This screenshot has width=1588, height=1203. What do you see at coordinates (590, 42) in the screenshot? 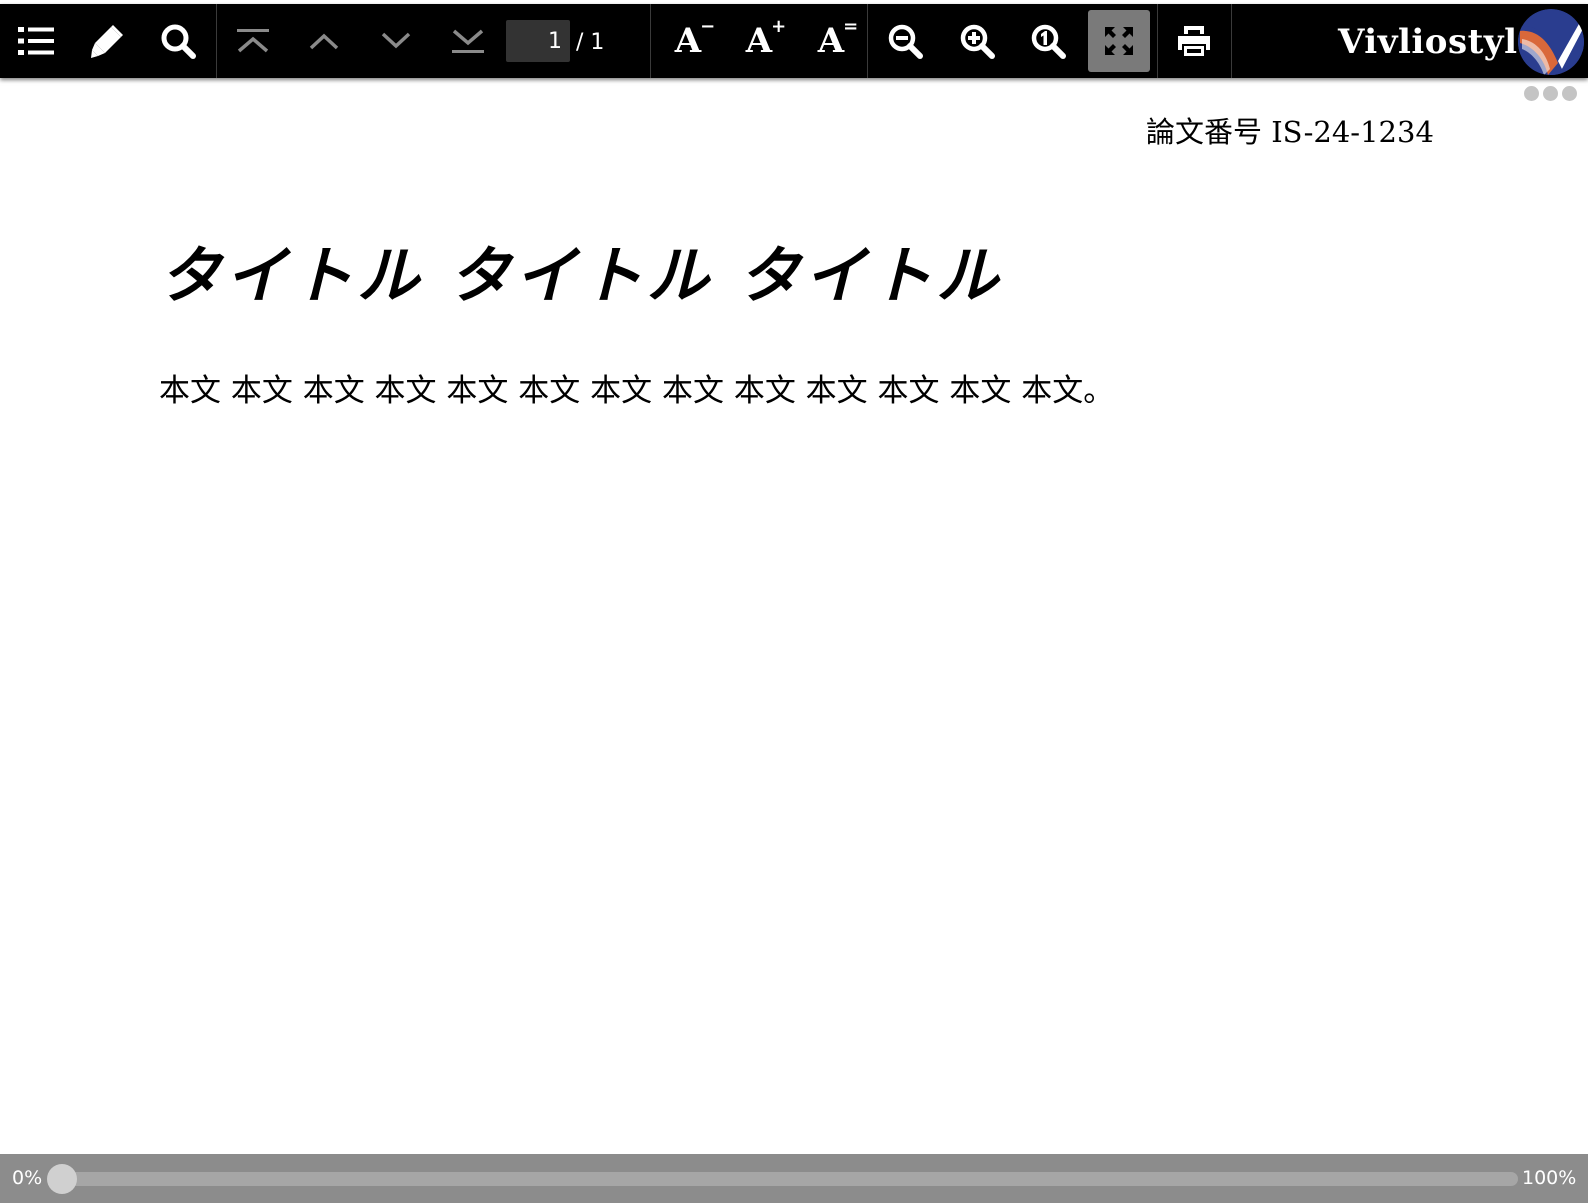
I see `page-total-label: / 1` at bounding box center [590, 42].